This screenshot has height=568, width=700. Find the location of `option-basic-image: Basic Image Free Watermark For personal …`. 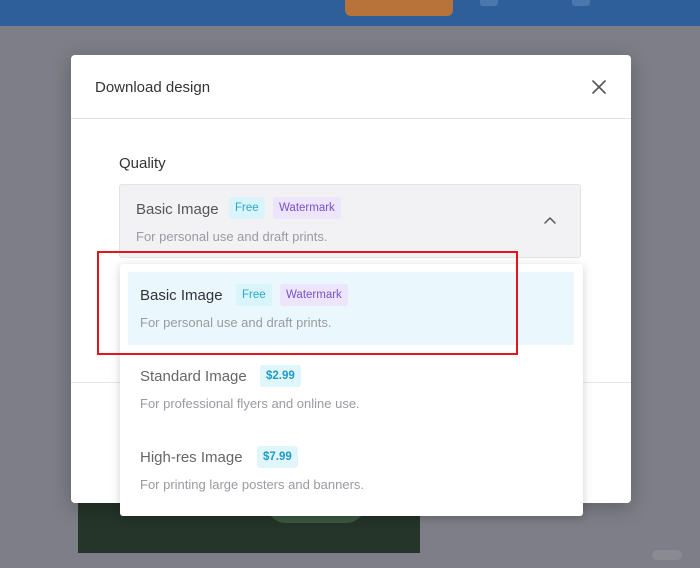

option-basic-image: Basic Image Free Watermark For personal … is located at coordinates (351, 308).